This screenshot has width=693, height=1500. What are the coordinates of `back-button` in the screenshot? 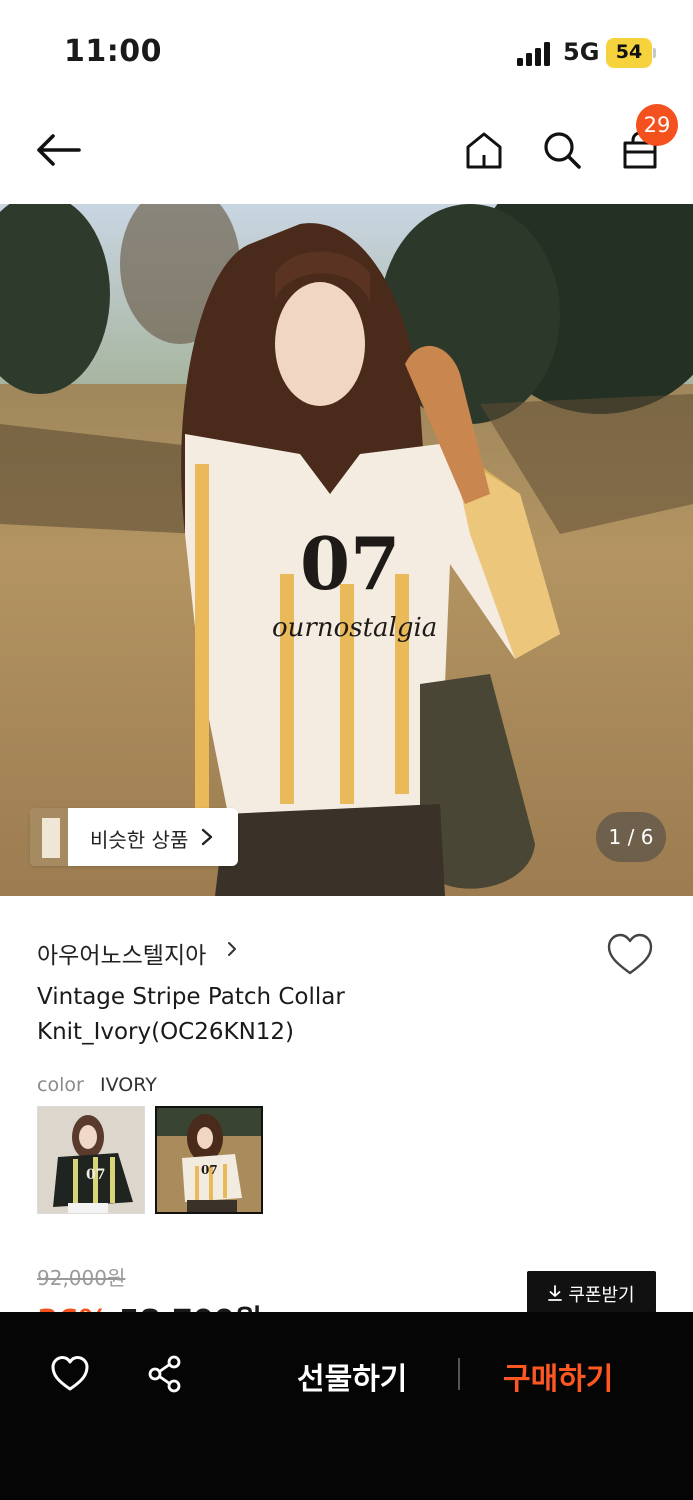 It's located at (58, 150).